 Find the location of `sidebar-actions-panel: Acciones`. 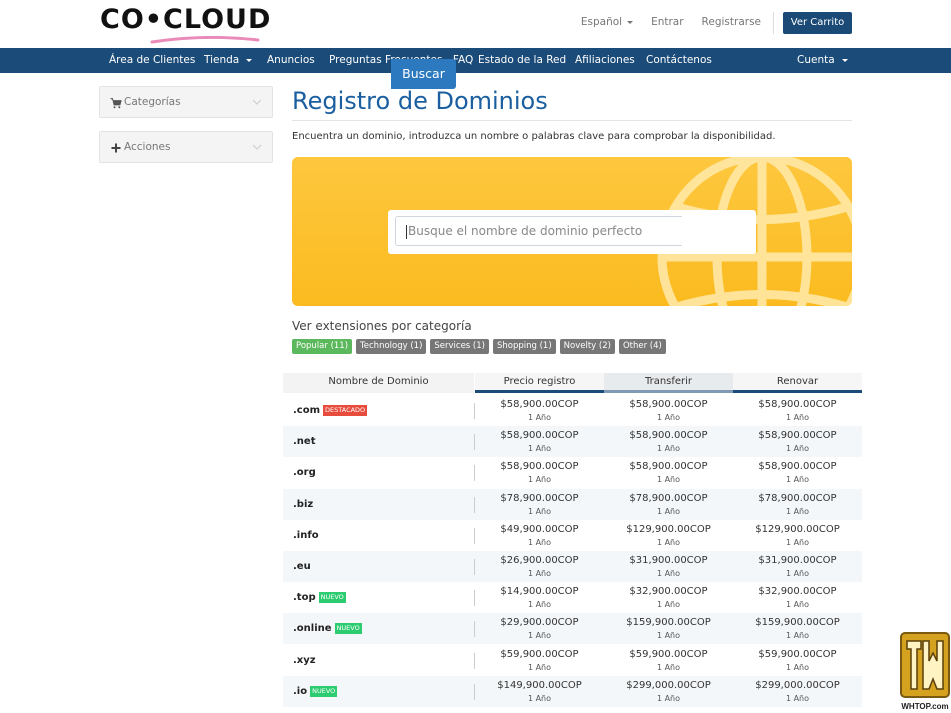

sidebar-actions-panel: Acciones is located at coordinates (186, 147).